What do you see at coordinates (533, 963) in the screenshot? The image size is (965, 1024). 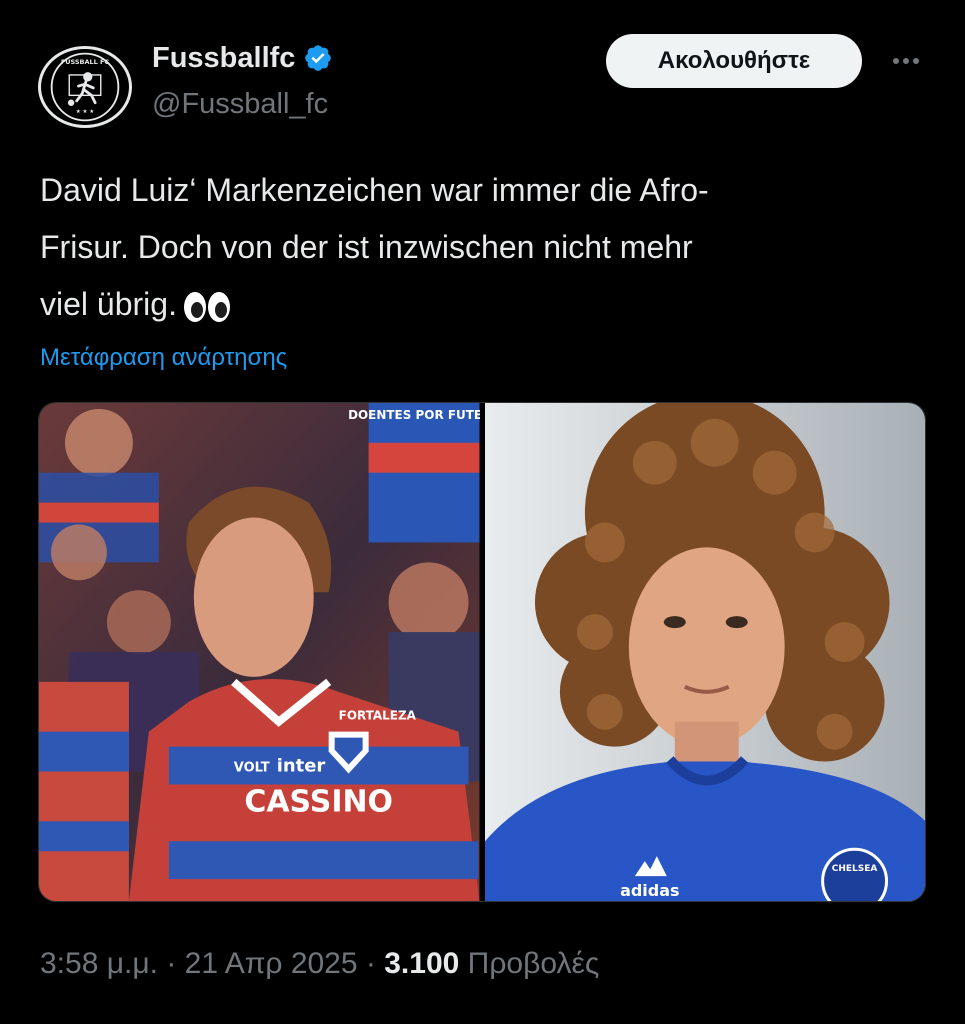 I see `views-label: Προβολές` at bounding box center [533, 963].